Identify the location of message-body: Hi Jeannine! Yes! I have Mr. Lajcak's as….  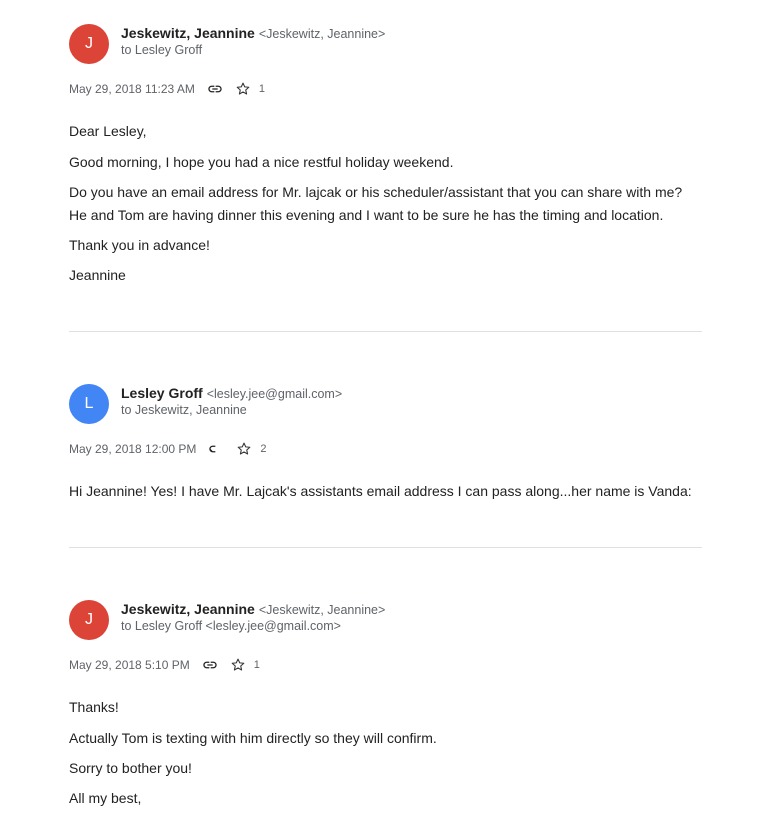
(380, 495).